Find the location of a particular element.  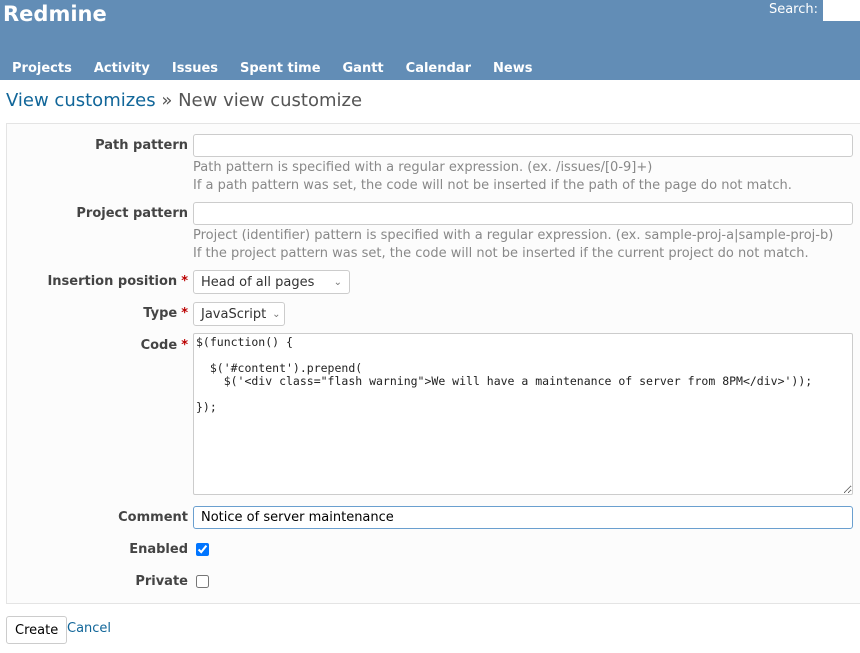

nav-projects: Projects is located at coordinates (42, 68).